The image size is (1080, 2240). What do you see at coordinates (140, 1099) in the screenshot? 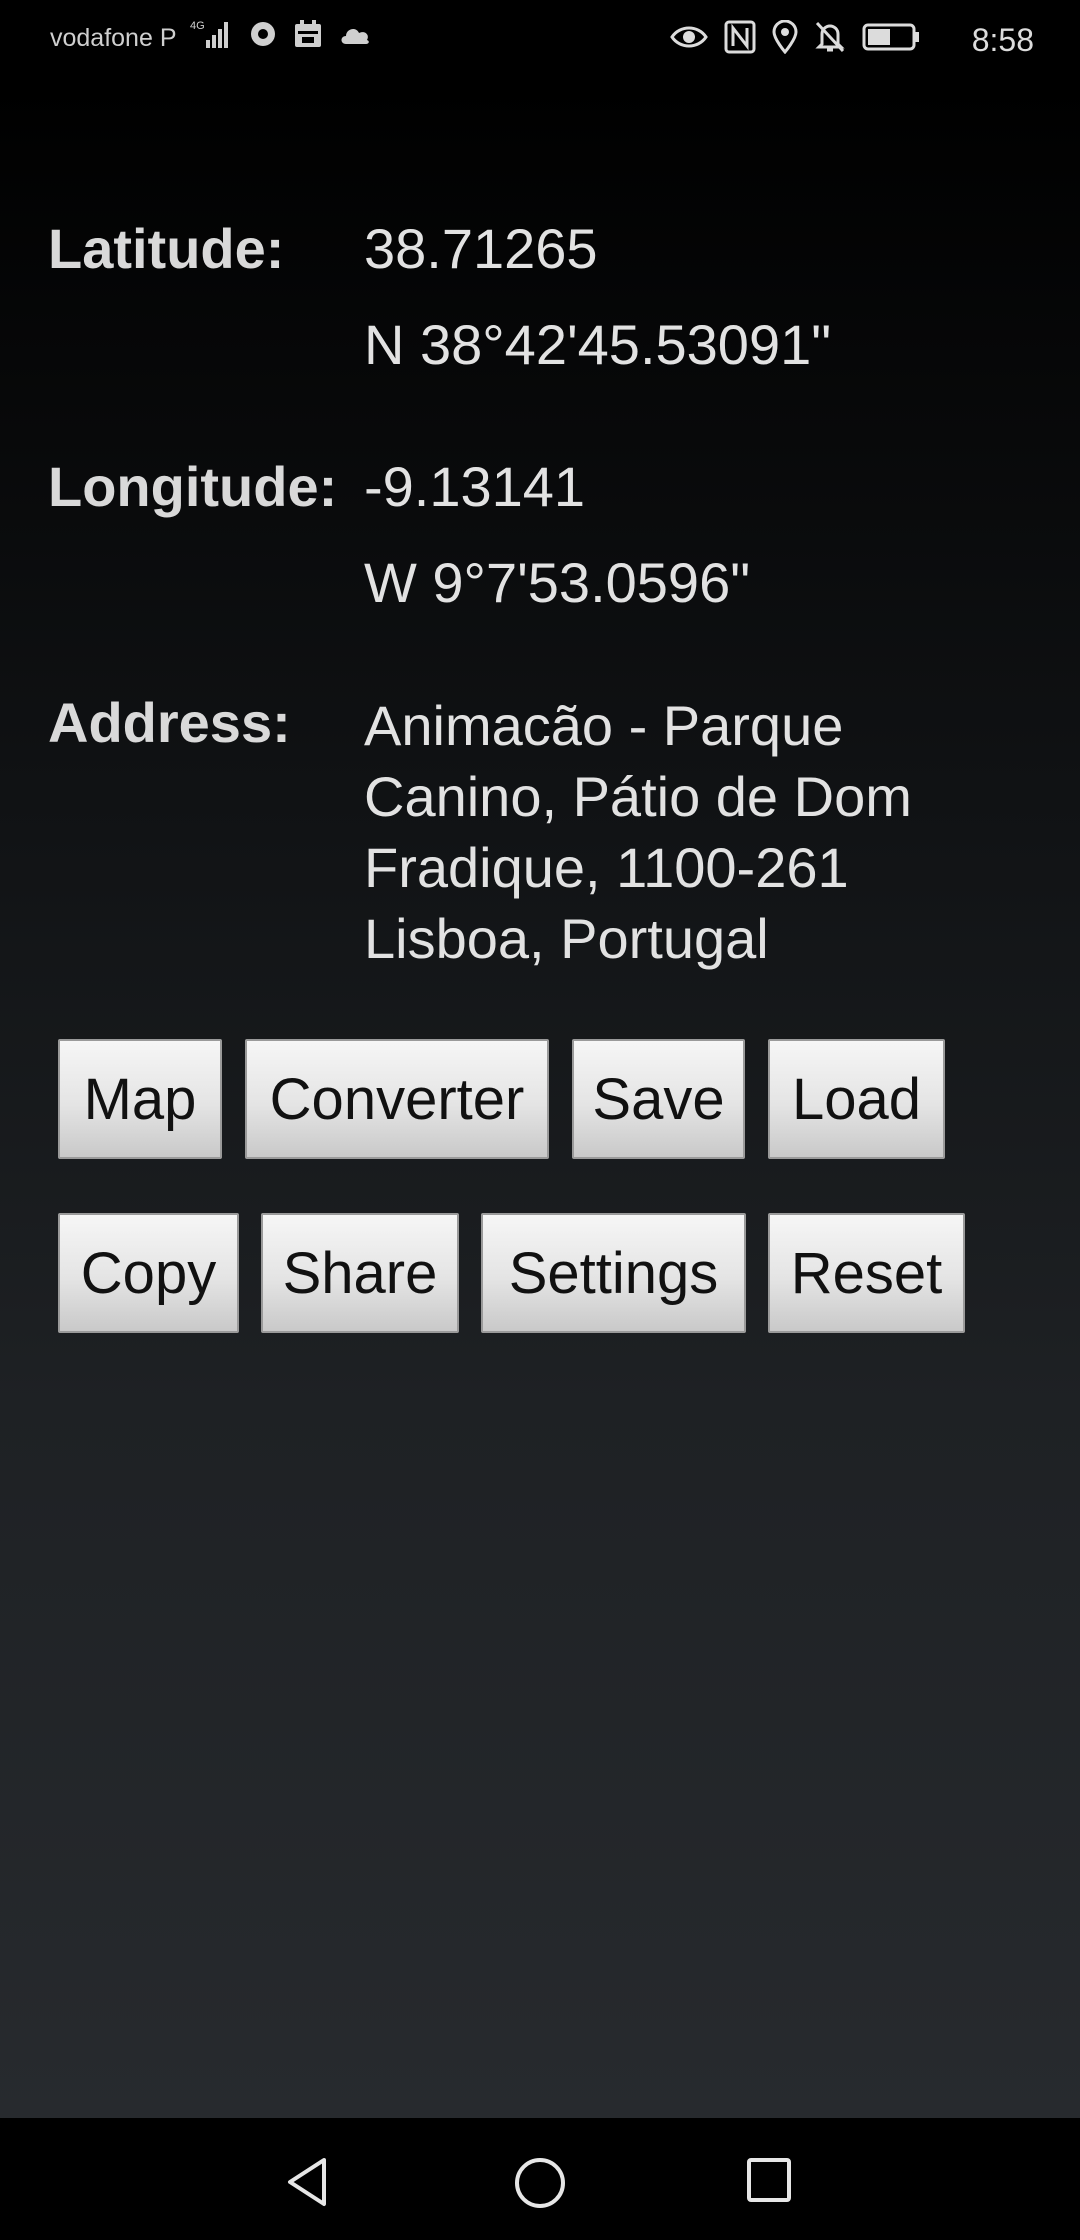
I see `map-button: Map` at bounding box center [140, 1099].